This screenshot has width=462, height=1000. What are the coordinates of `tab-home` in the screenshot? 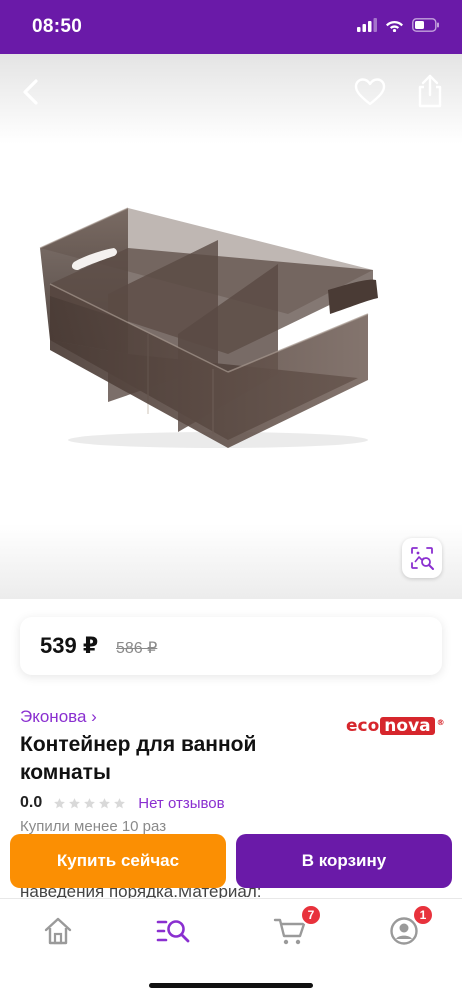 It's located at (58, 931).